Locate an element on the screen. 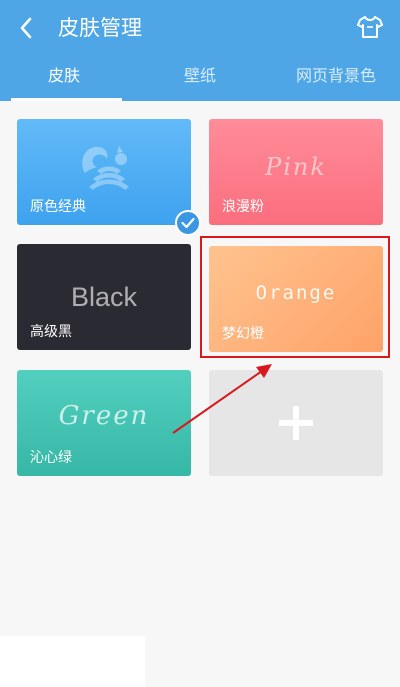 This screenshot has width=400, height=687. skin-label: 原色经典 is located at coordinates (58, 207).